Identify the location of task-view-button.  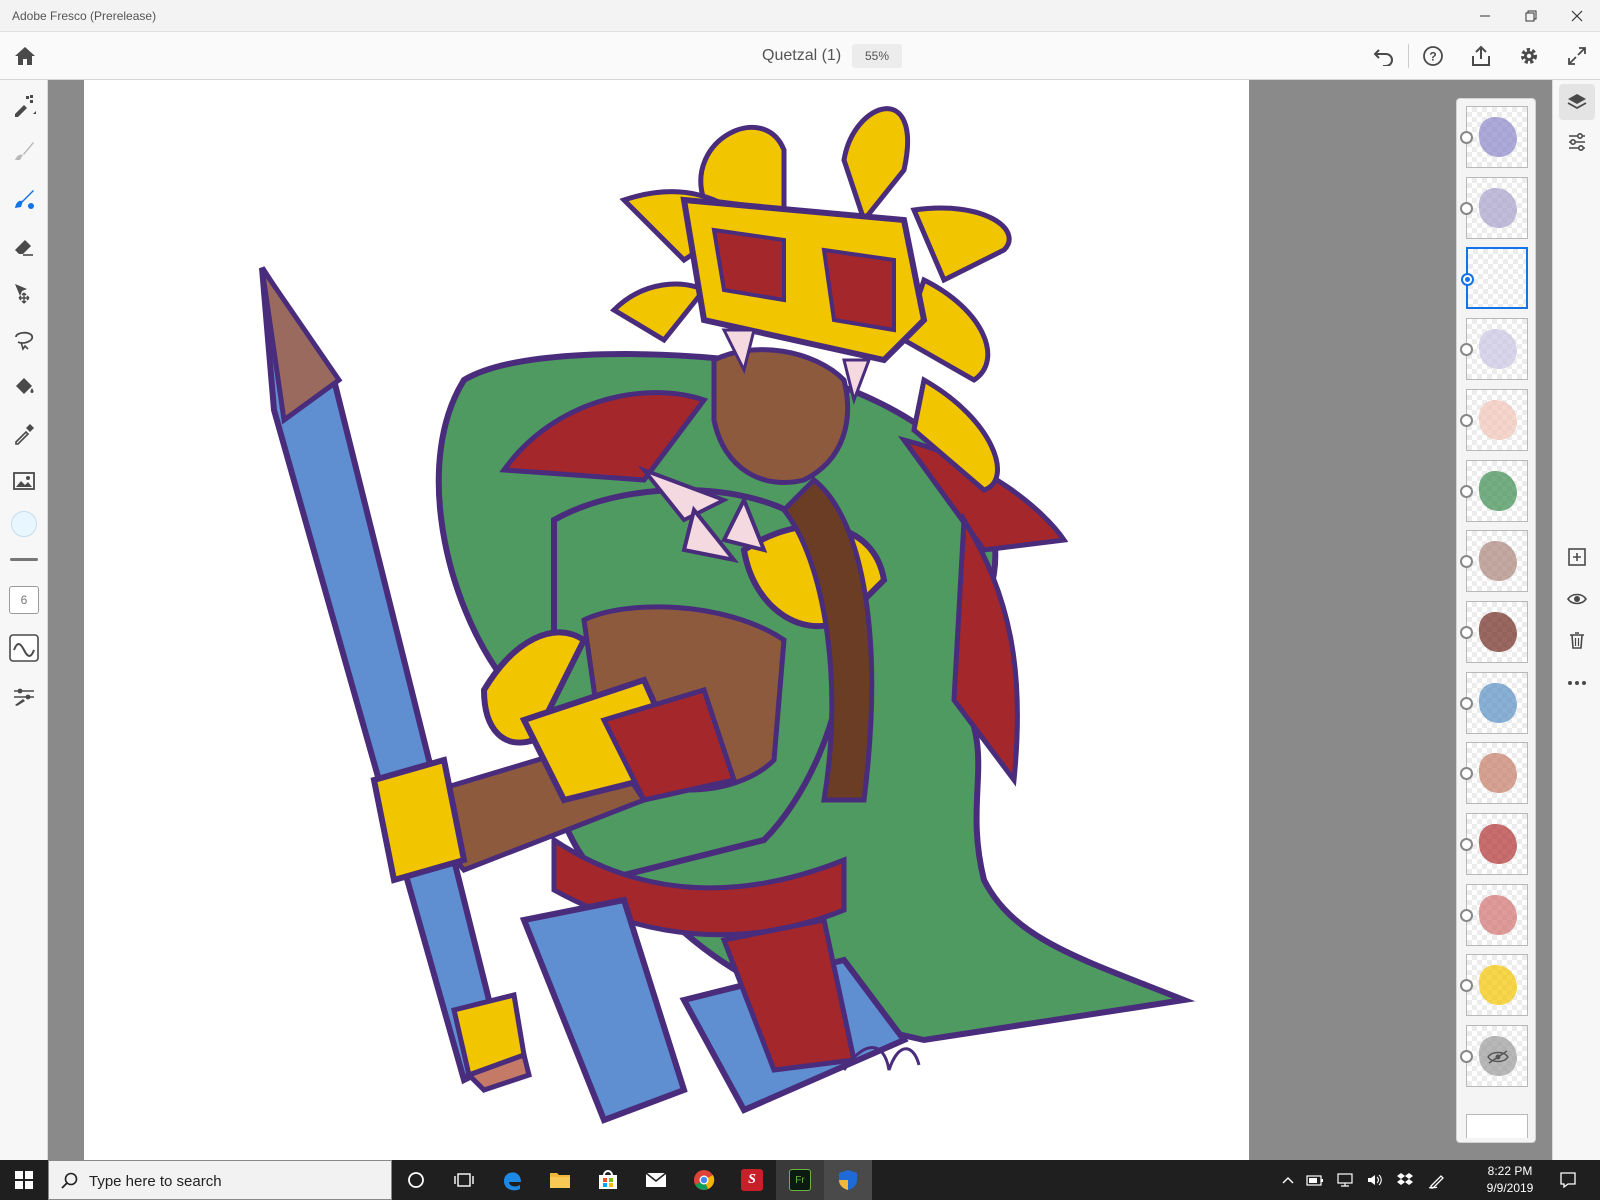
(464, 1180).